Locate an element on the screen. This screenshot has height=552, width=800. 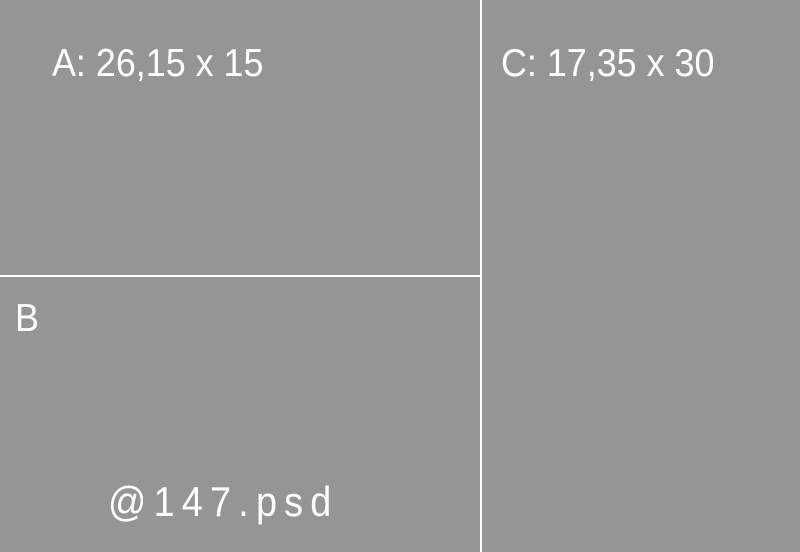
panel-c-label: C: 17,35 x 30 is located at coordinates (608, 63).